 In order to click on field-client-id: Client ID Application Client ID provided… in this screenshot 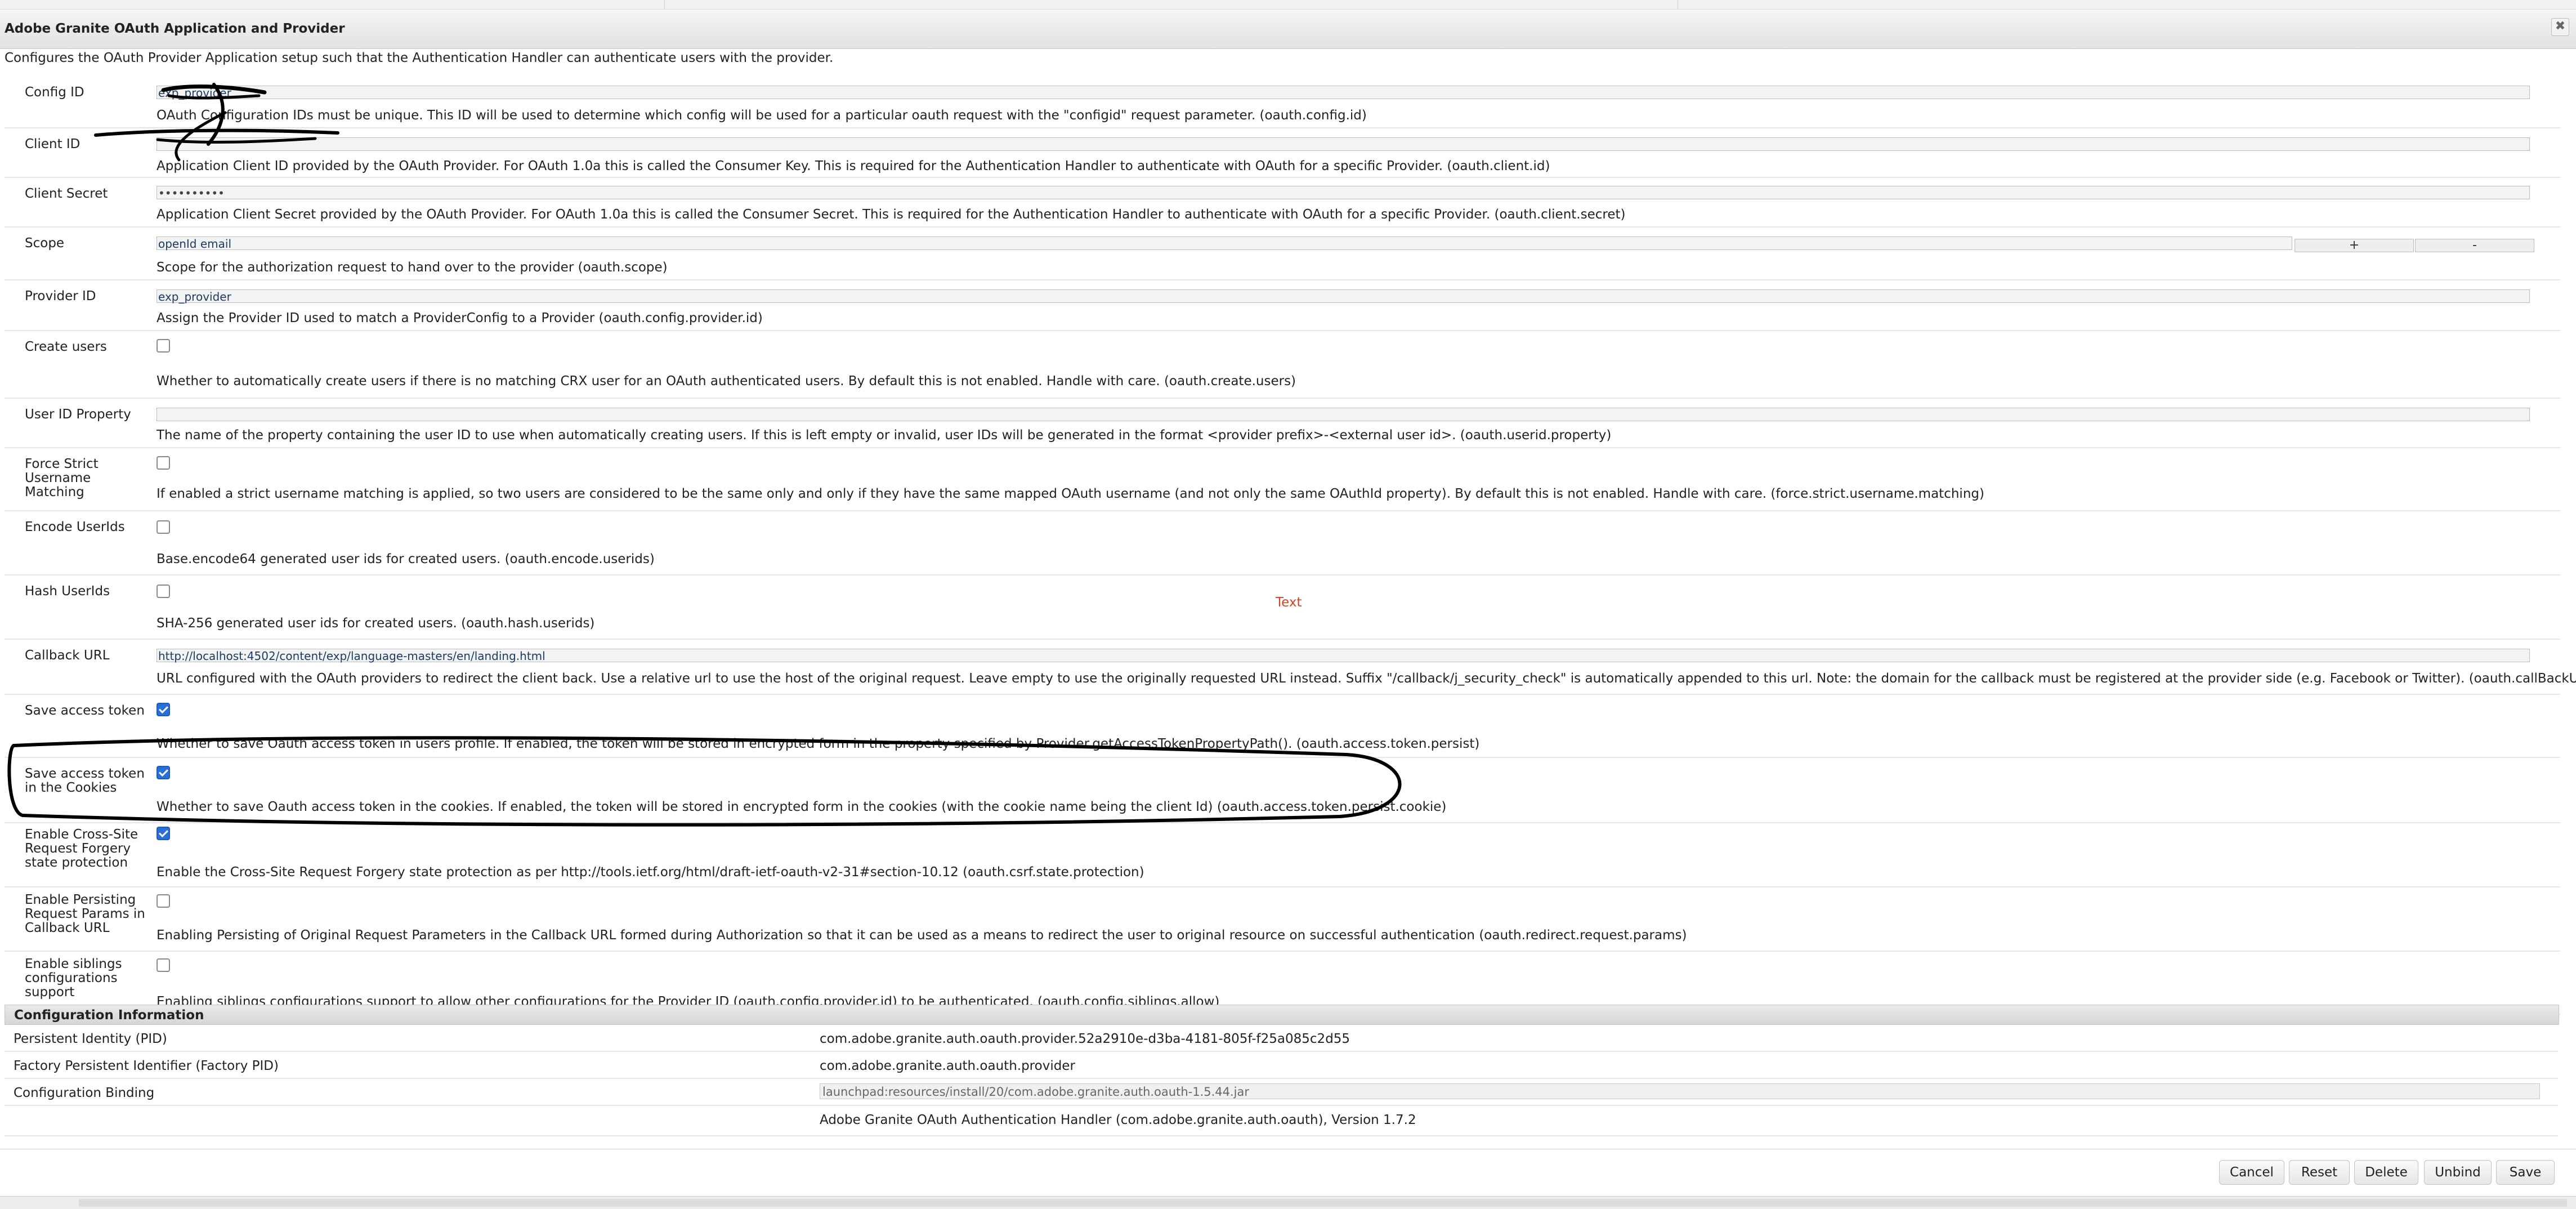, I will do `click(1282, 153)`.